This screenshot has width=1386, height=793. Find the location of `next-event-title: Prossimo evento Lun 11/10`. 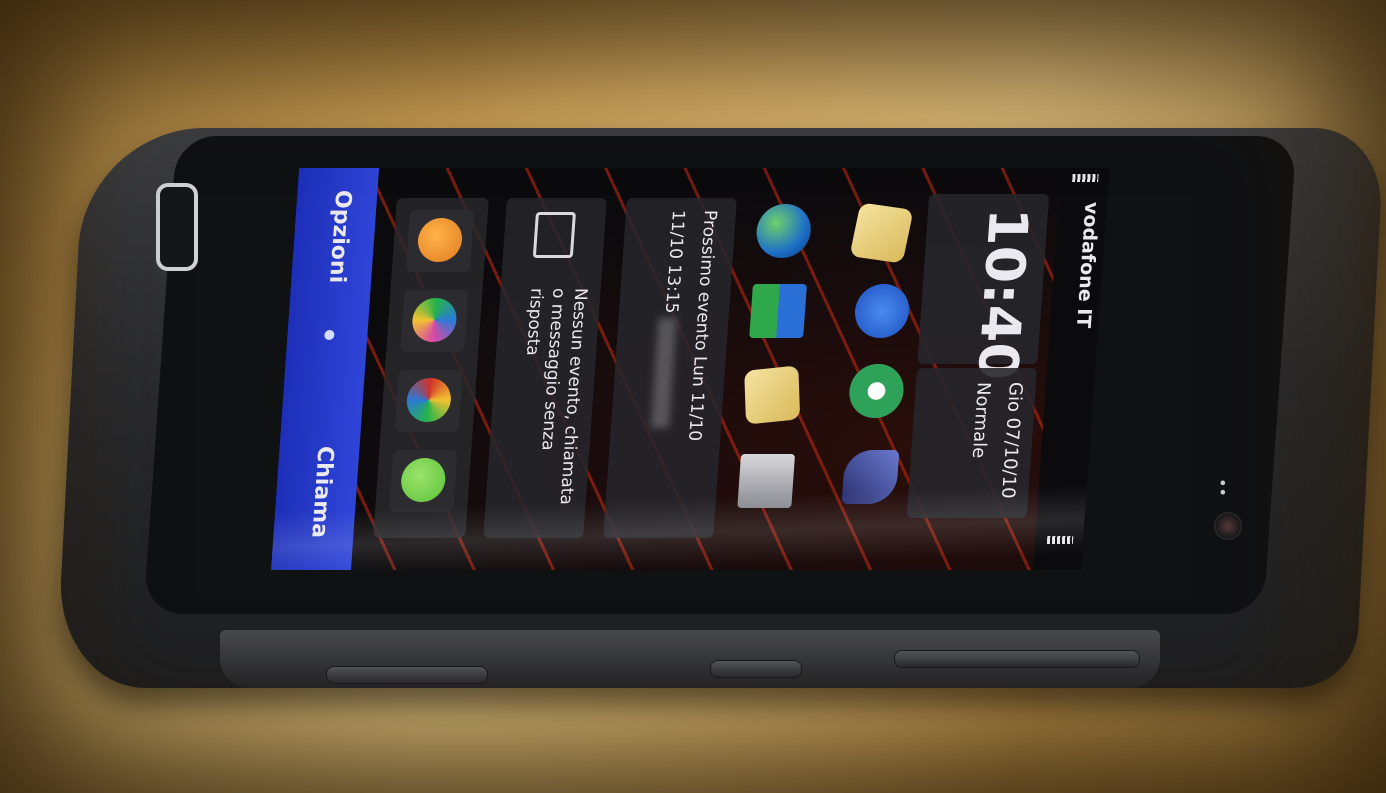

next-event-title: Prossimo evento Lun 11/10 is located at coordinates (702, 326).